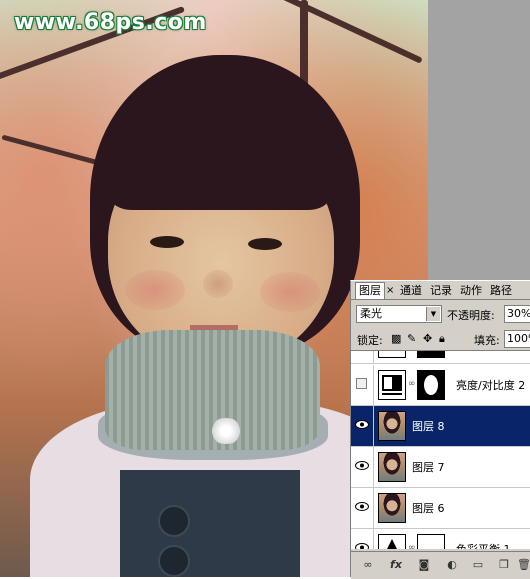 The image size is (530, 579). I want to click on layer-name: 色彩平衡 1, so click(483, 545).